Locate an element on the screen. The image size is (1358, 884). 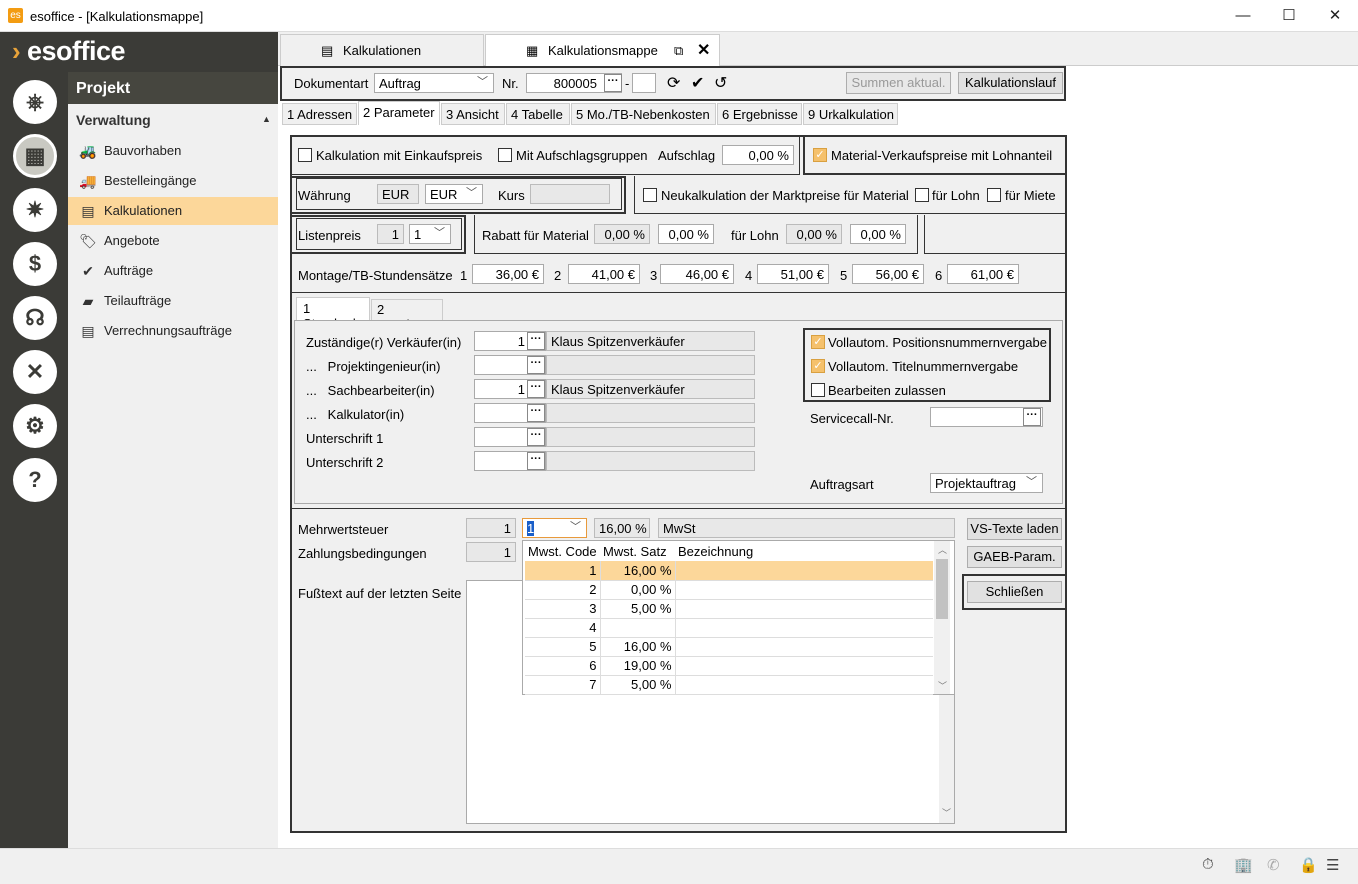
mat-vk-checkbox: ✓ is located at coordinates (820, 155).